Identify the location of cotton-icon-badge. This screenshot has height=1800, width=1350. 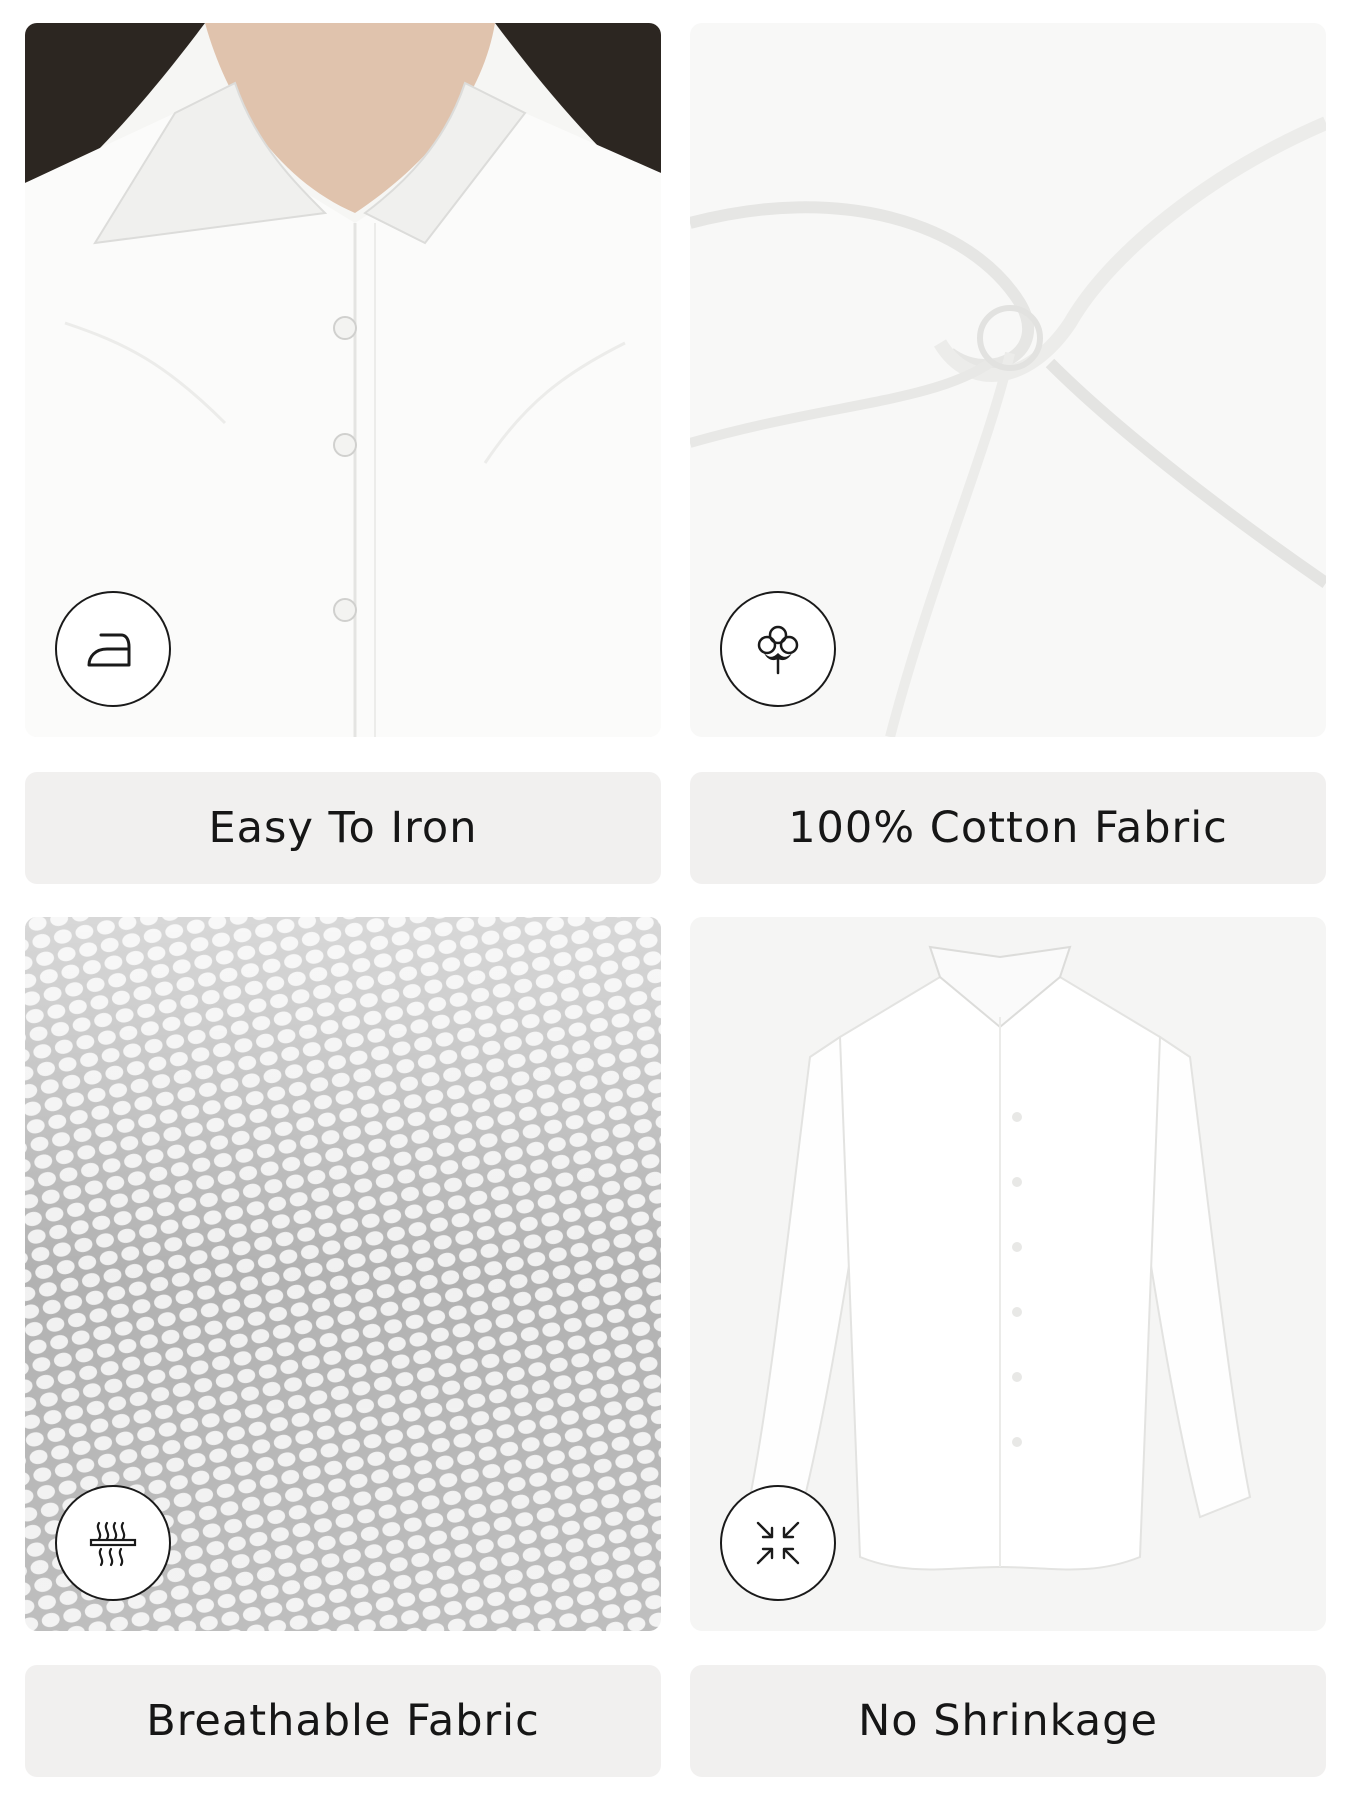
(778, 649).